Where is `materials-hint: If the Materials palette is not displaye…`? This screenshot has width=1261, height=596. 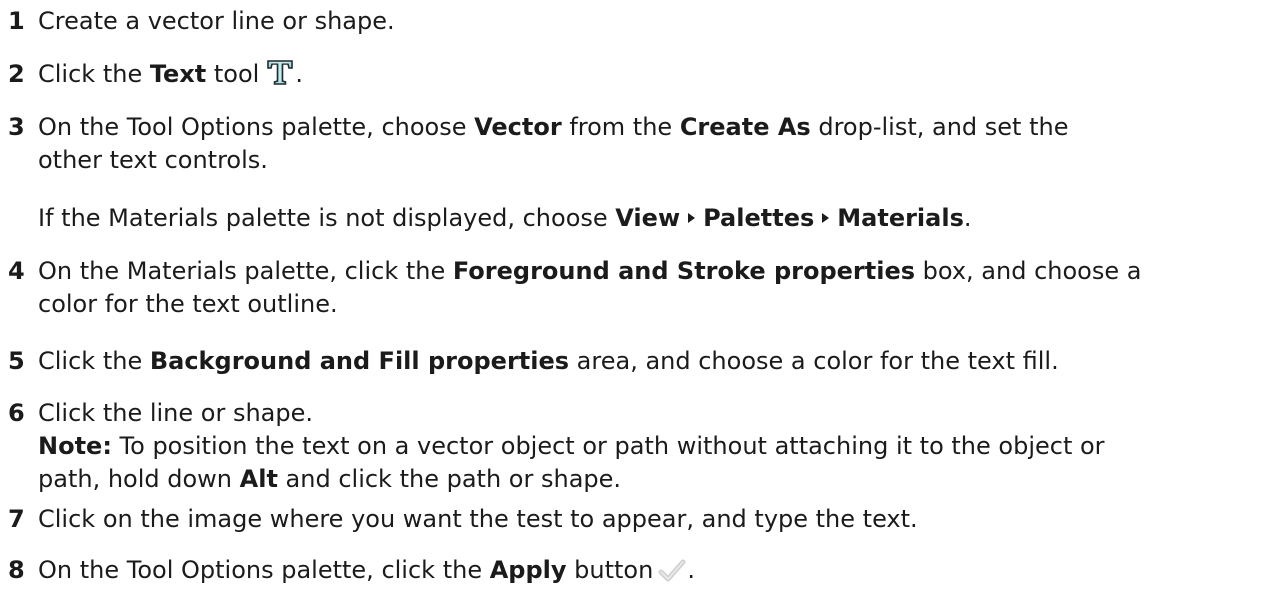 materials-hint: If the Materials palette is not displaye… is located at coordinates (505, 218).